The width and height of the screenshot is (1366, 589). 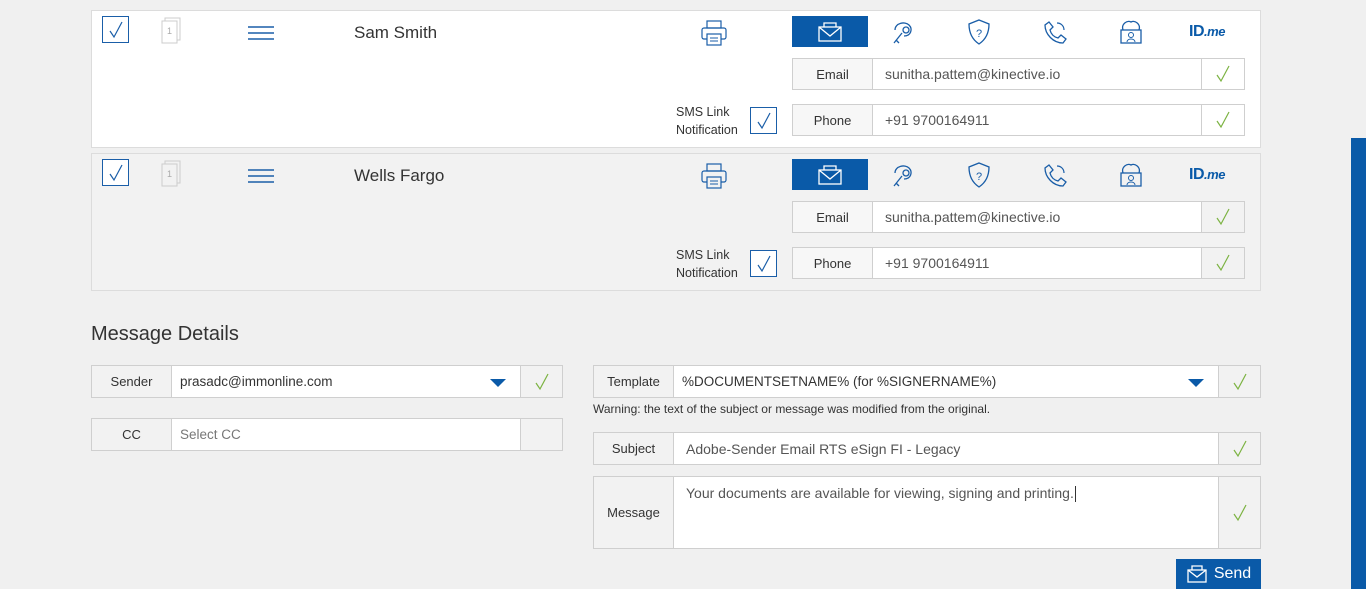 I want to click on subject-input: Adobe-Sender Email RTS eSign FI - Legacy, so click(x=946, y=448).